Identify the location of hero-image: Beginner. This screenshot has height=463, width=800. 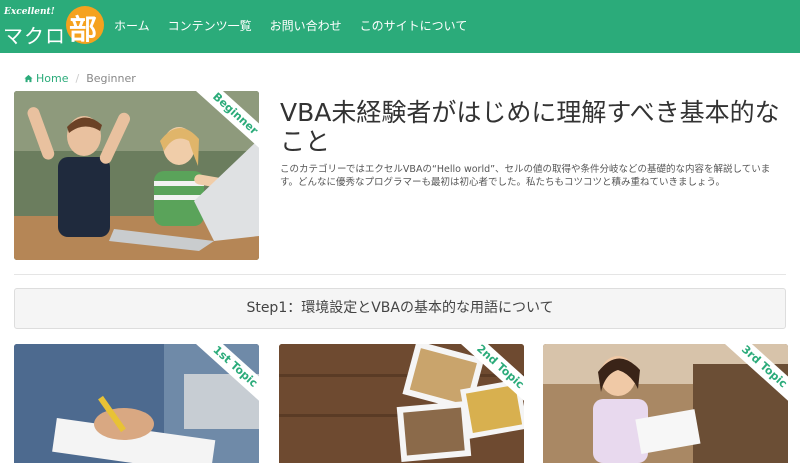
(136, 175).